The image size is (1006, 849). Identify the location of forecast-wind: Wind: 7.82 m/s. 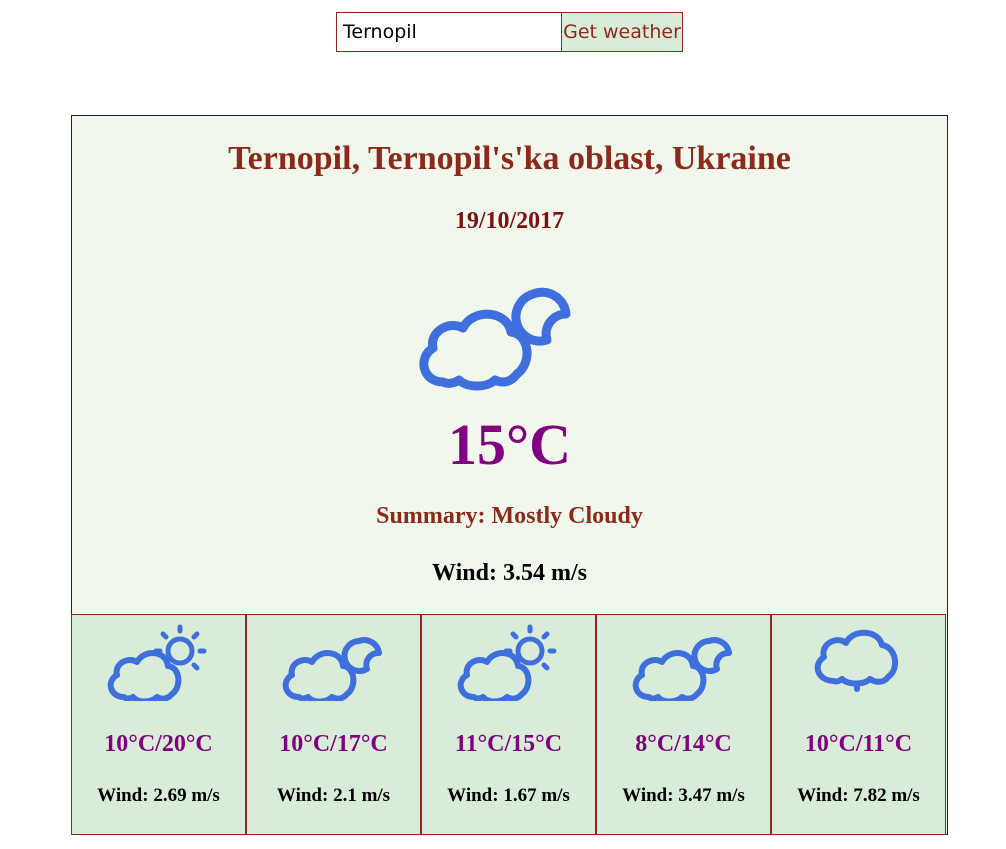
(858, 796).